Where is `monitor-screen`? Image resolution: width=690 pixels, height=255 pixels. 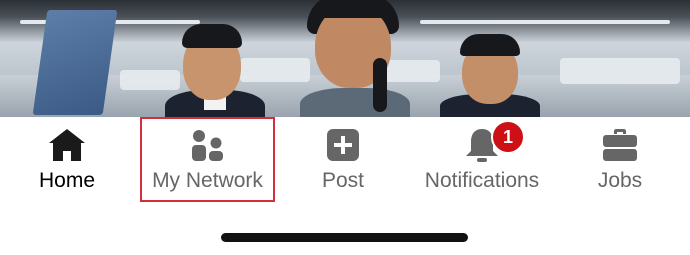
monitor-screen is located at coordinates (75, 62).